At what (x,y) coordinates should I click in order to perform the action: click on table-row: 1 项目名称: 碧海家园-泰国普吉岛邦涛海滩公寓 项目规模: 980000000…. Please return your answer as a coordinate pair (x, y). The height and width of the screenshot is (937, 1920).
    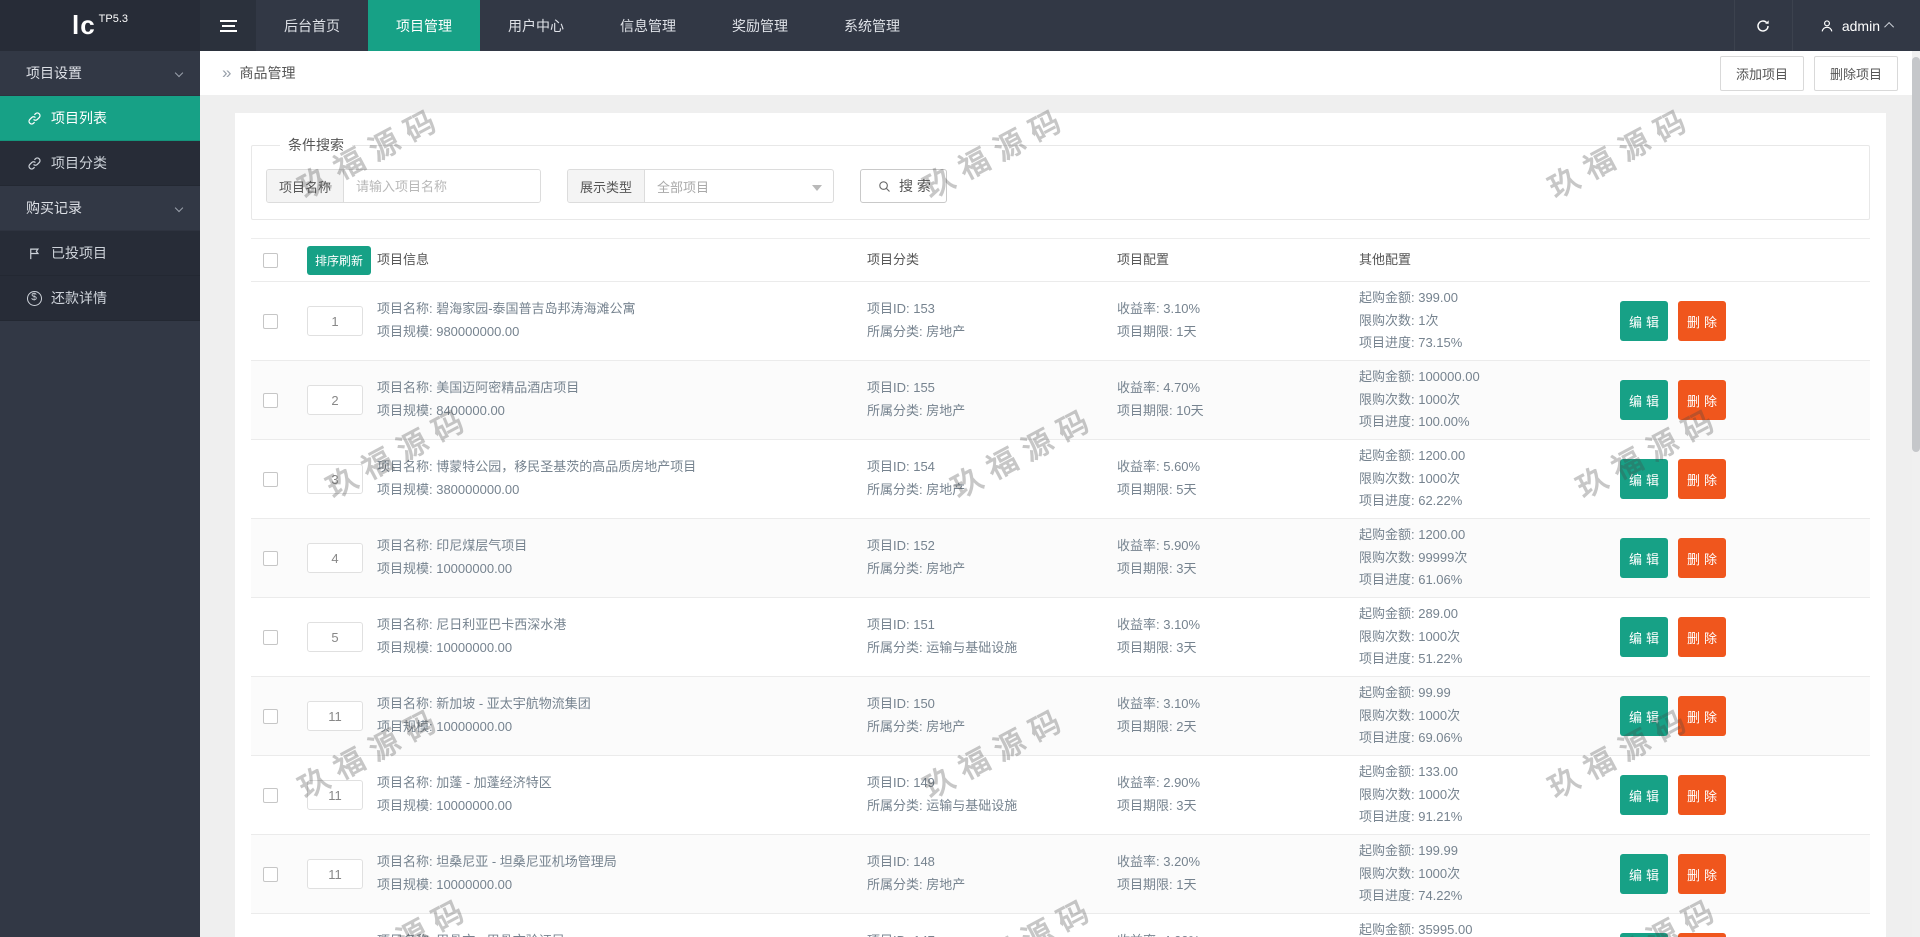
    Looking at the image, I should click on (1060, 321).